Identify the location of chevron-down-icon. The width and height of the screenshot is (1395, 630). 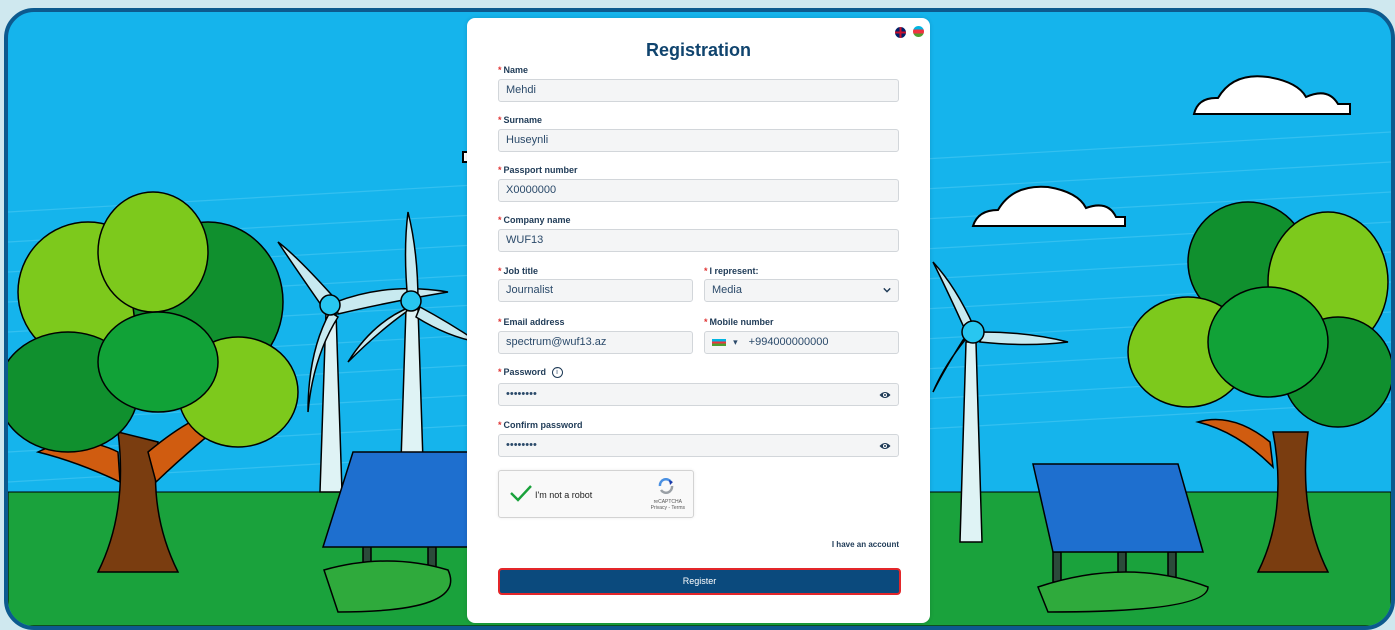
(887, 290).